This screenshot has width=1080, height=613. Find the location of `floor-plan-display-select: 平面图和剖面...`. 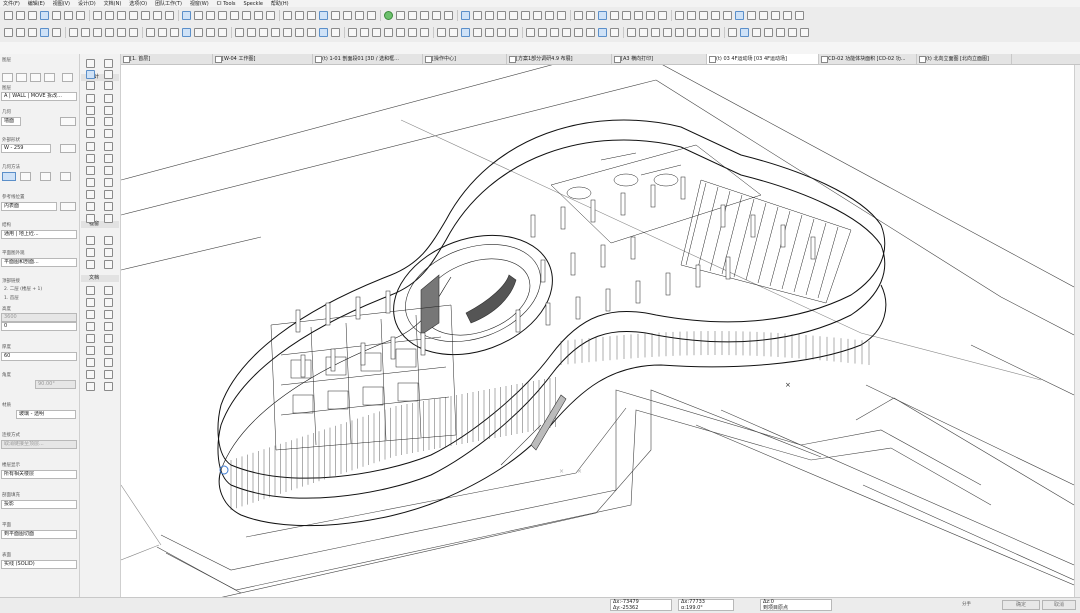

floor-plan-display-select: 平面图和剖面... is located at coordinates (39, 262).